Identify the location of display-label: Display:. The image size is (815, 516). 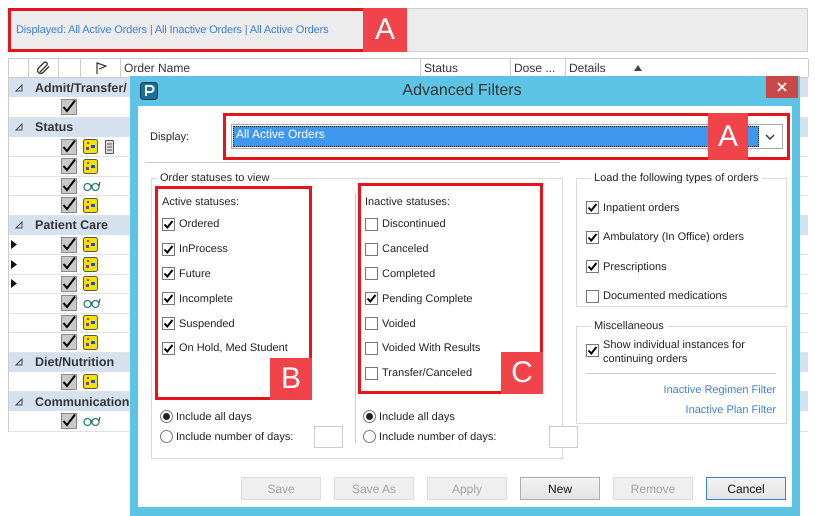
(170, 136).